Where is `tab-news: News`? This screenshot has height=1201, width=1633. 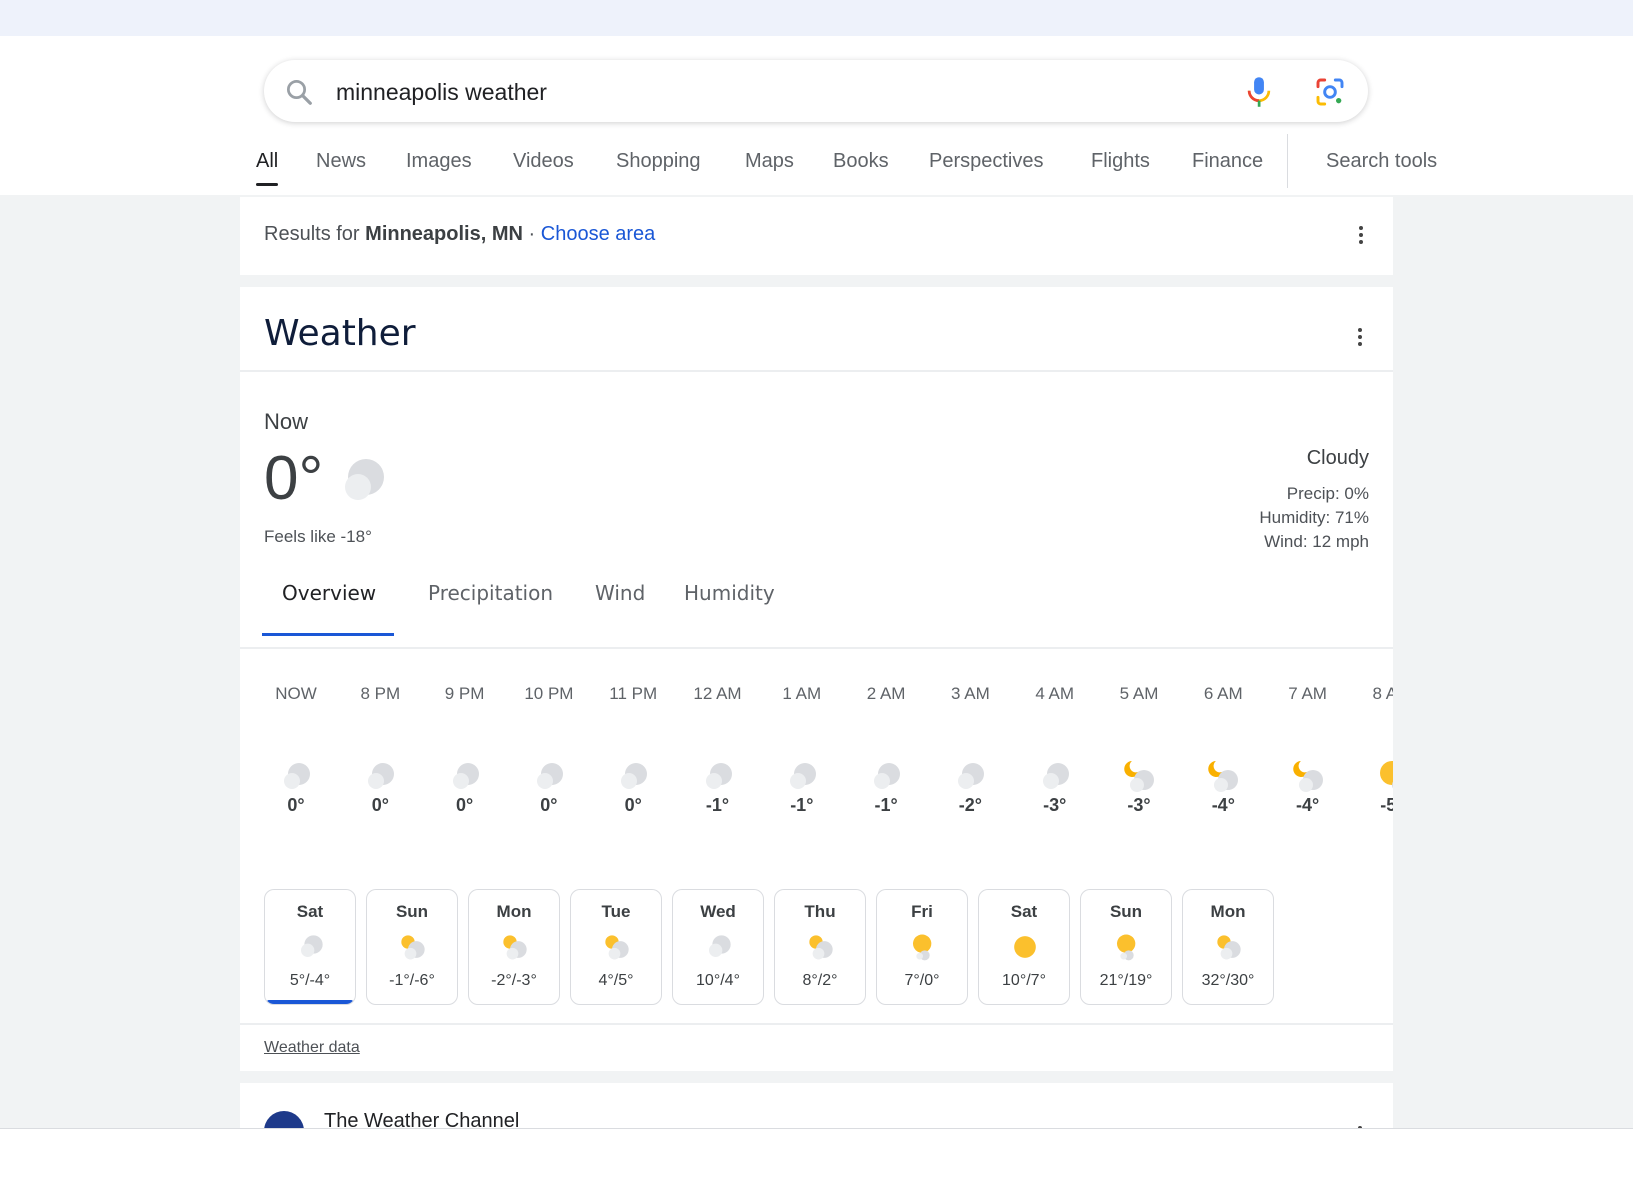
tab-news: News is located at coordinates (341, 165).